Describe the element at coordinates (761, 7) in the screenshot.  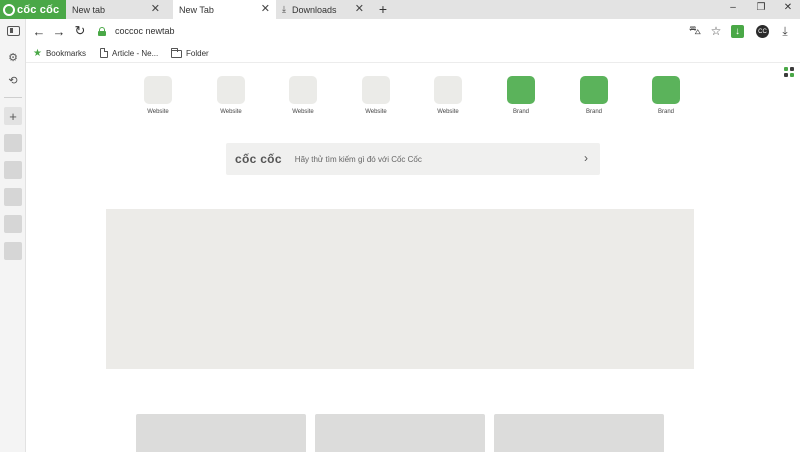
I see `restore-button: ❐` at that location.